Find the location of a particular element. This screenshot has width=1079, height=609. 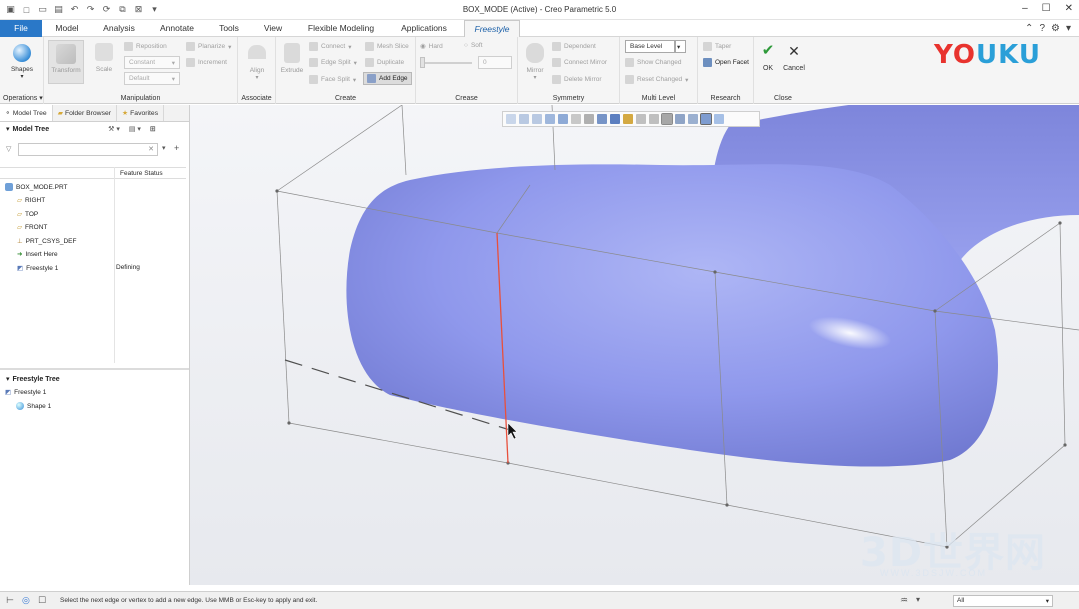

symmetry-display-icon is located at coordinates (719, 119).